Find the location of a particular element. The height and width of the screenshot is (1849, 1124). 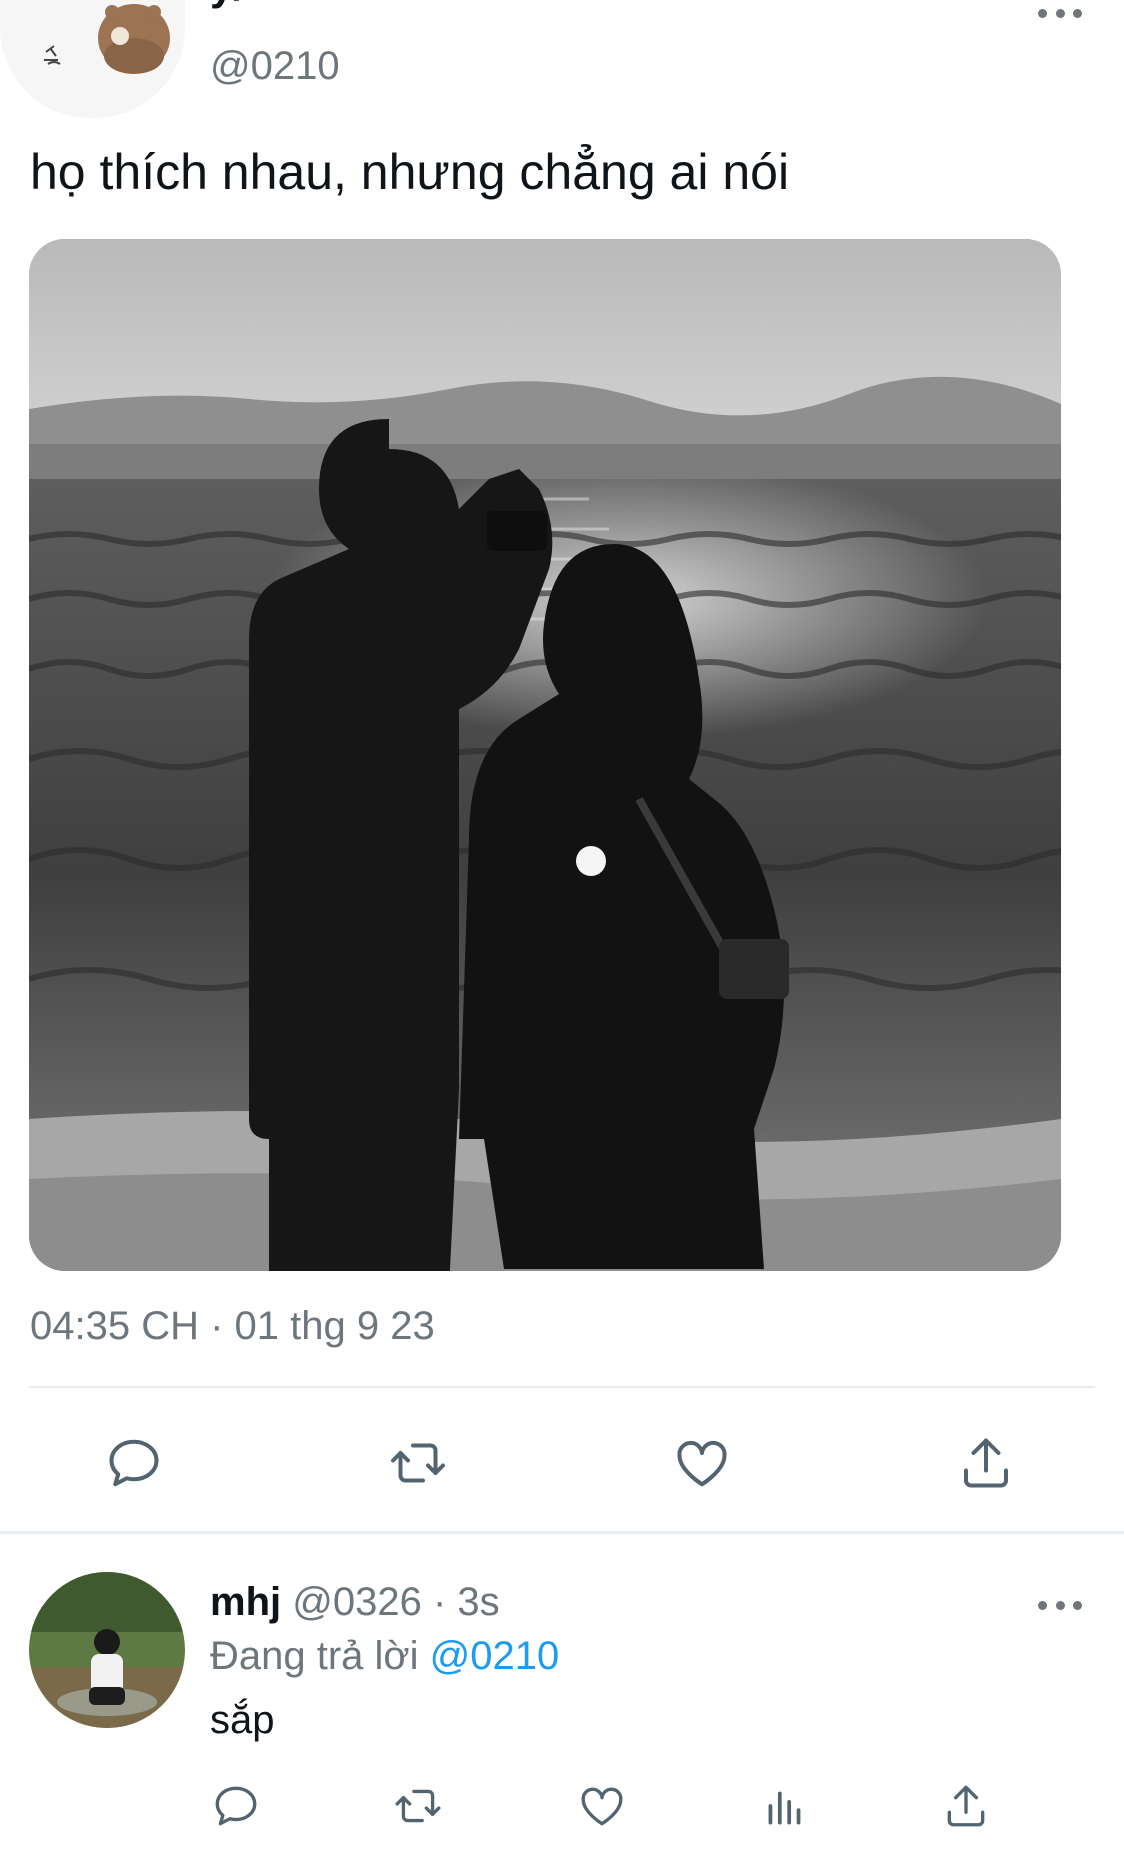

reply-analytics-button is located at coordinates (785, 1806).